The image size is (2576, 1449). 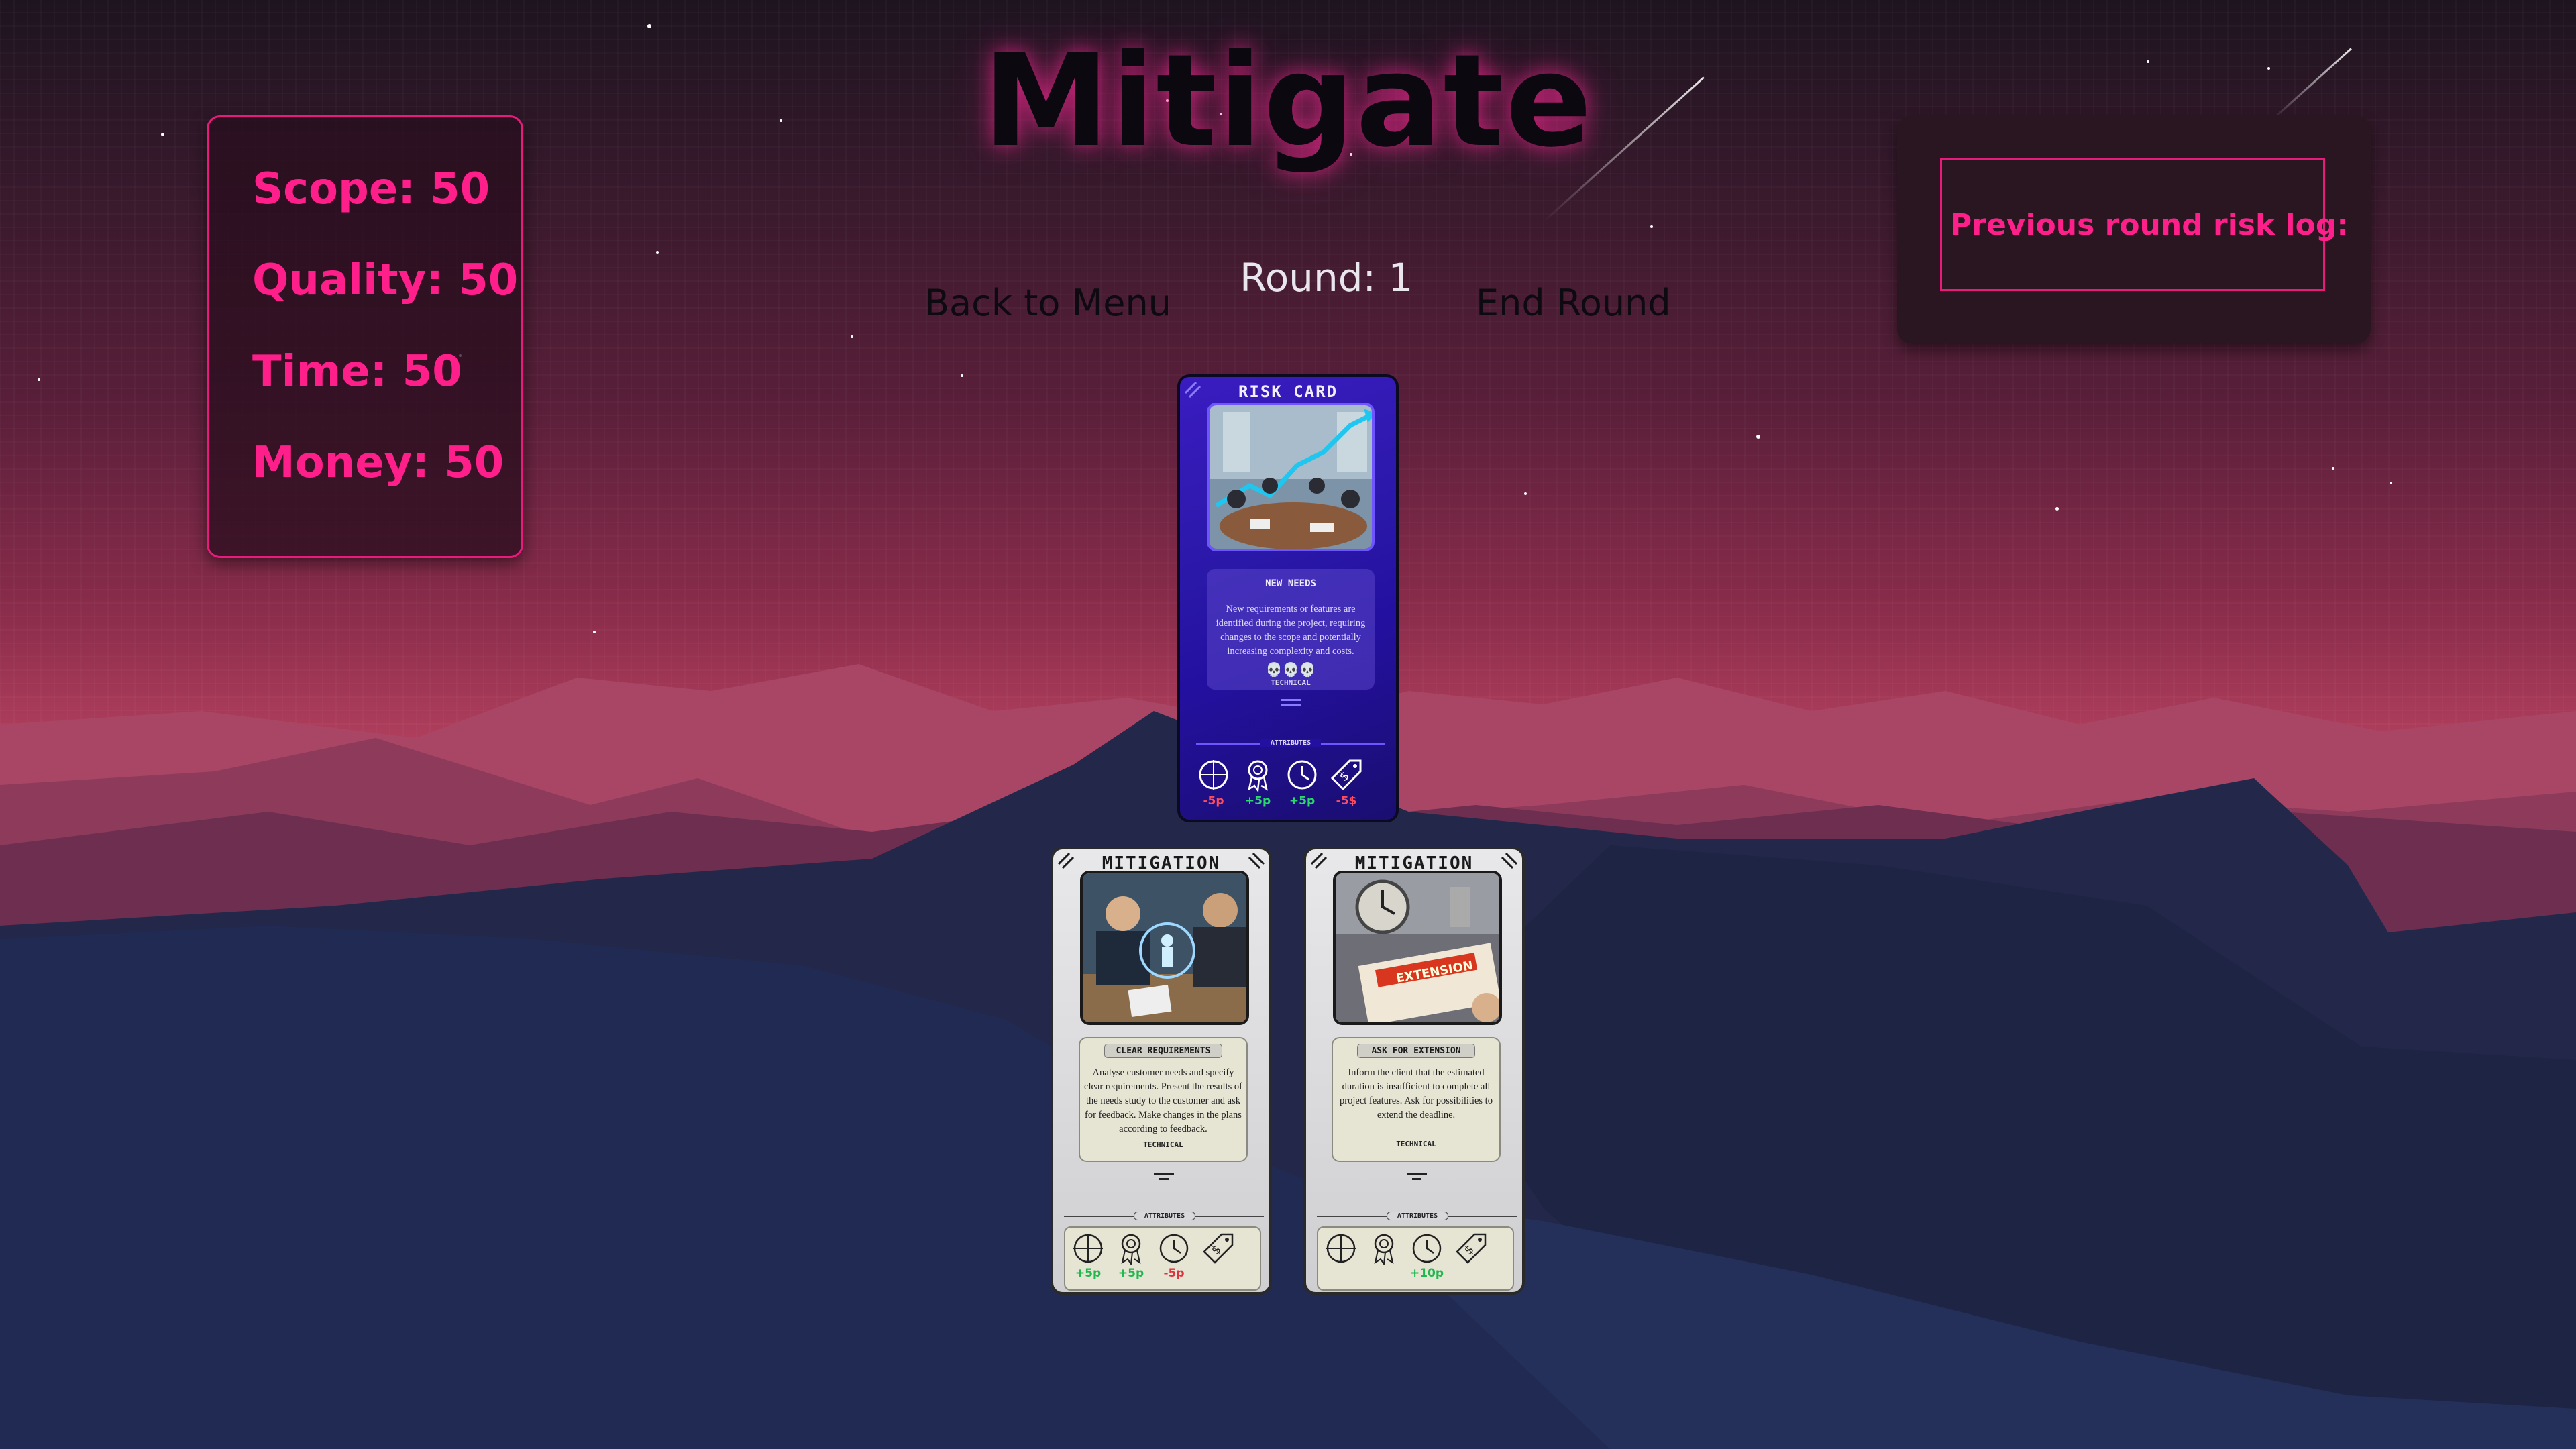 I want to click on scope-attribute, so click(x=1341, y=1249).